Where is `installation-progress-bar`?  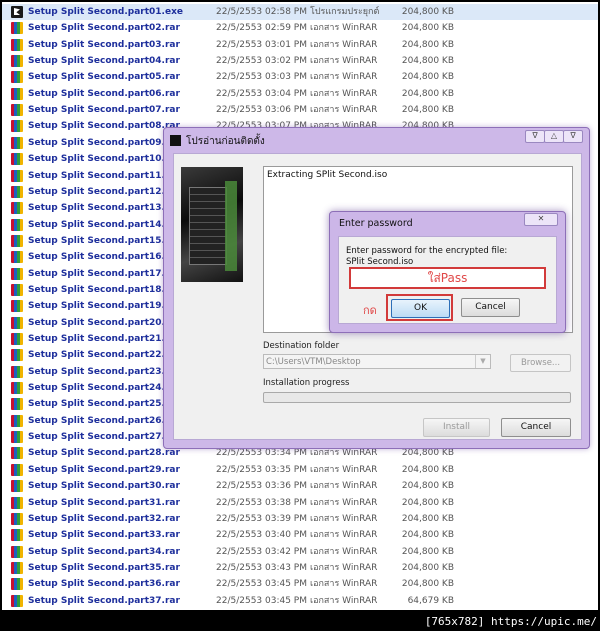 installation-progress-bar is located at coordinates (417, 397).